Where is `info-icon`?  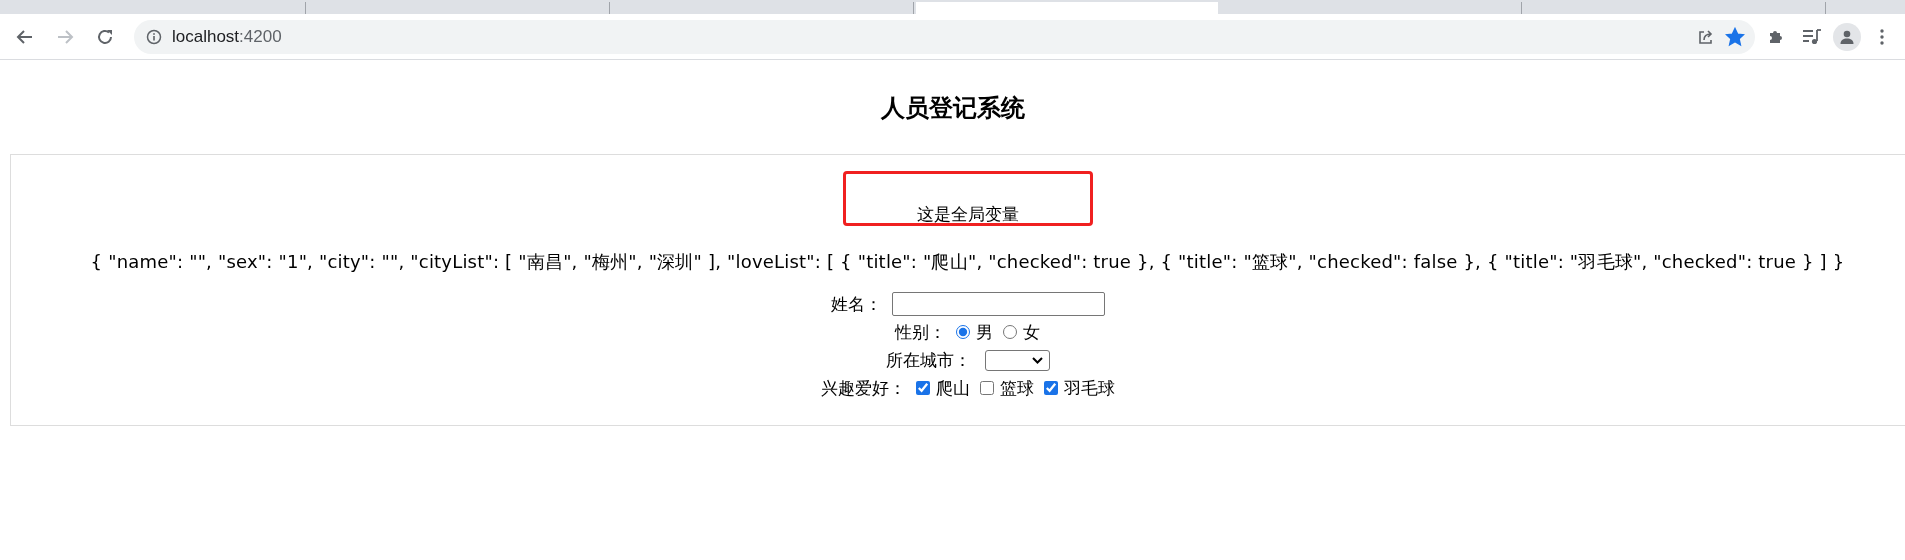 info-icon is located at coordinates (154, 36).